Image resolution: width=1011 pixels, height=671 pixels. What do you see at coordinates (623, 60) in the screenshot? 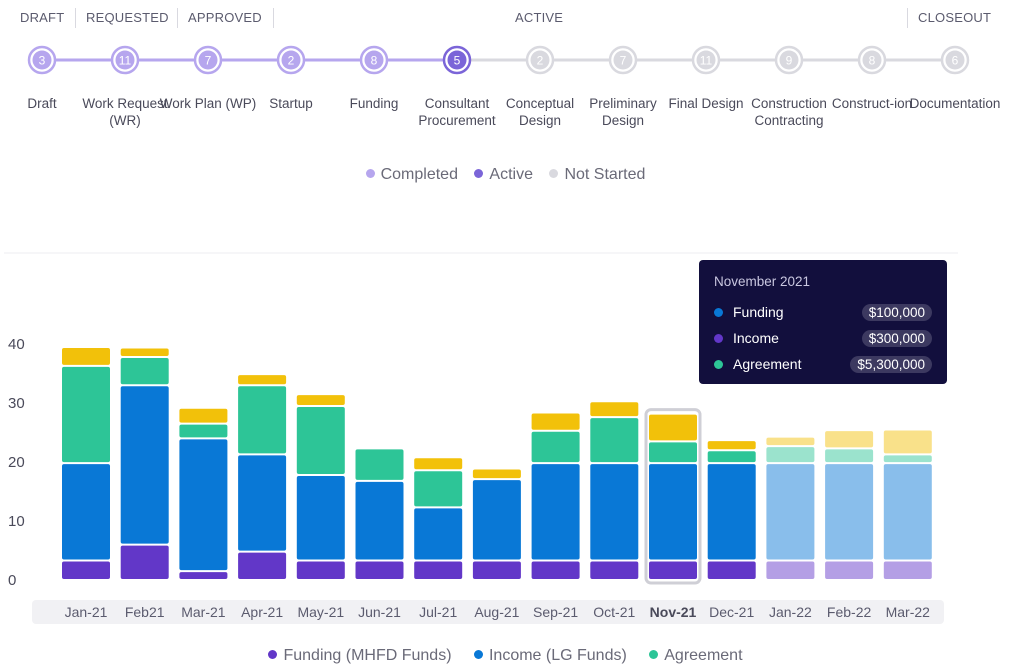
I see `step-node-8: 7` at bounding box center [623, 60].